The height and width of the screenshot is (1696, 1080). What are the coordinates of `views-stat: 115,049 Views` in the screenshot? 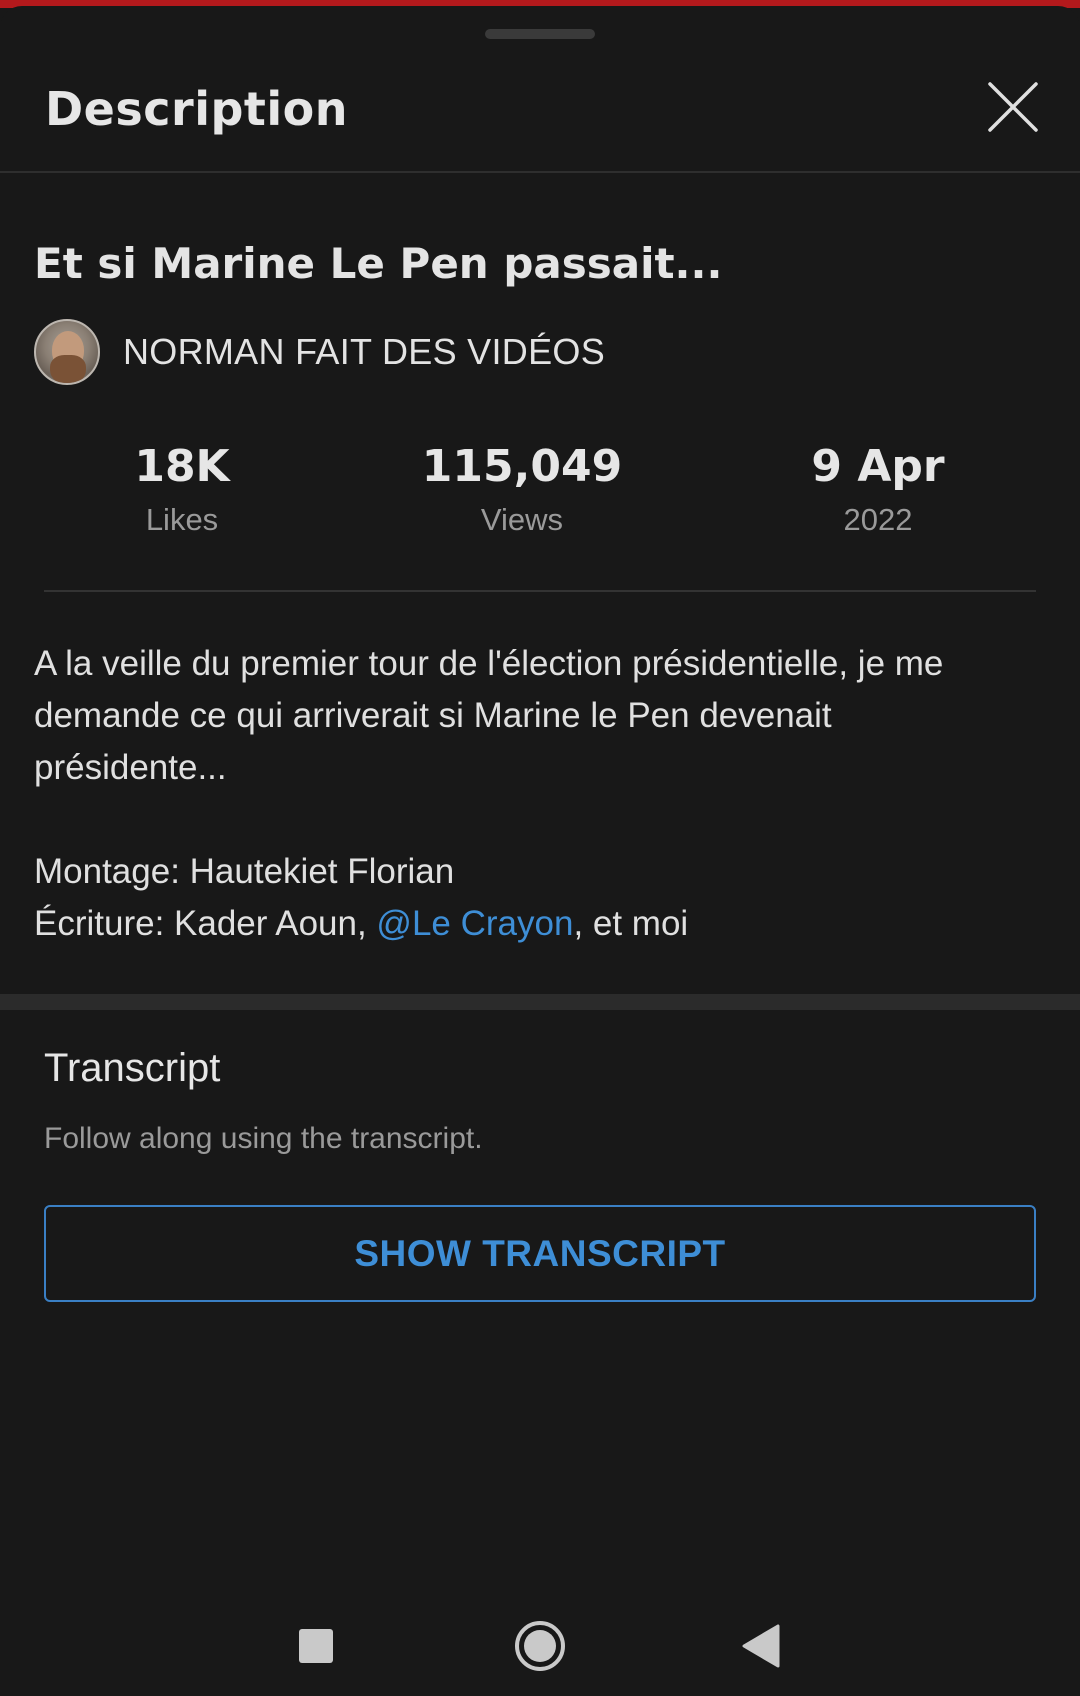 It's located at (522, 489).